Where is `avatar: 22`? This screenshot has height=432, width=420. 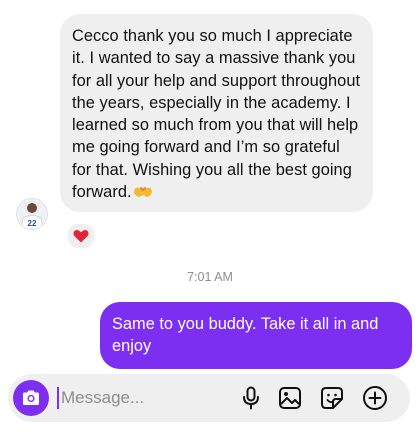 avatar: 22 is located at coordinates (32, 214).